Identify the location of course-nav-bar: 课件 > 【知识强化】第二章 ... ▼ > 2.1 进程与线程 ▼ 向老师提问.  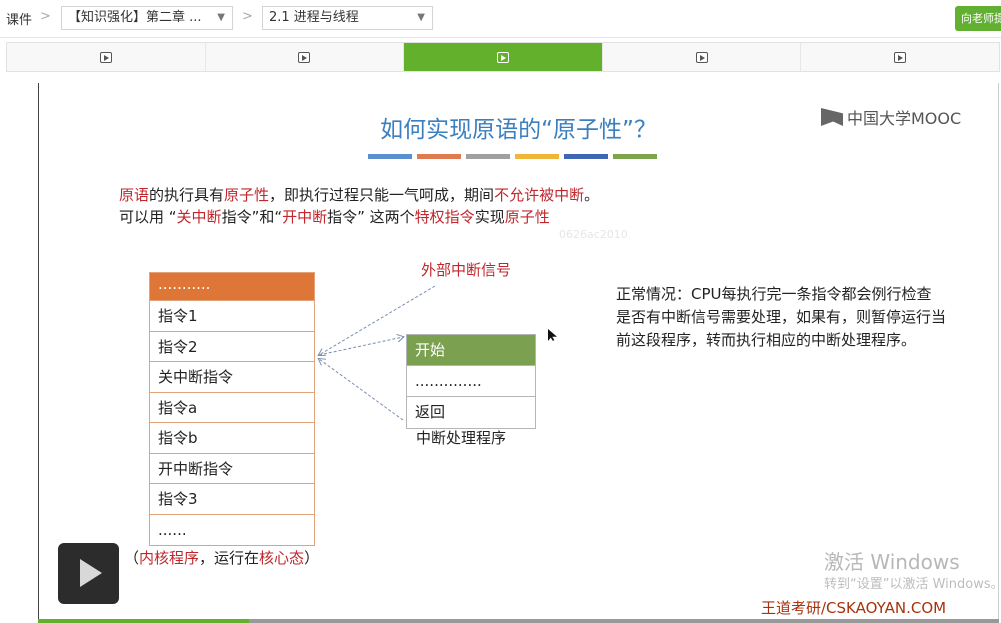
(500, 19).